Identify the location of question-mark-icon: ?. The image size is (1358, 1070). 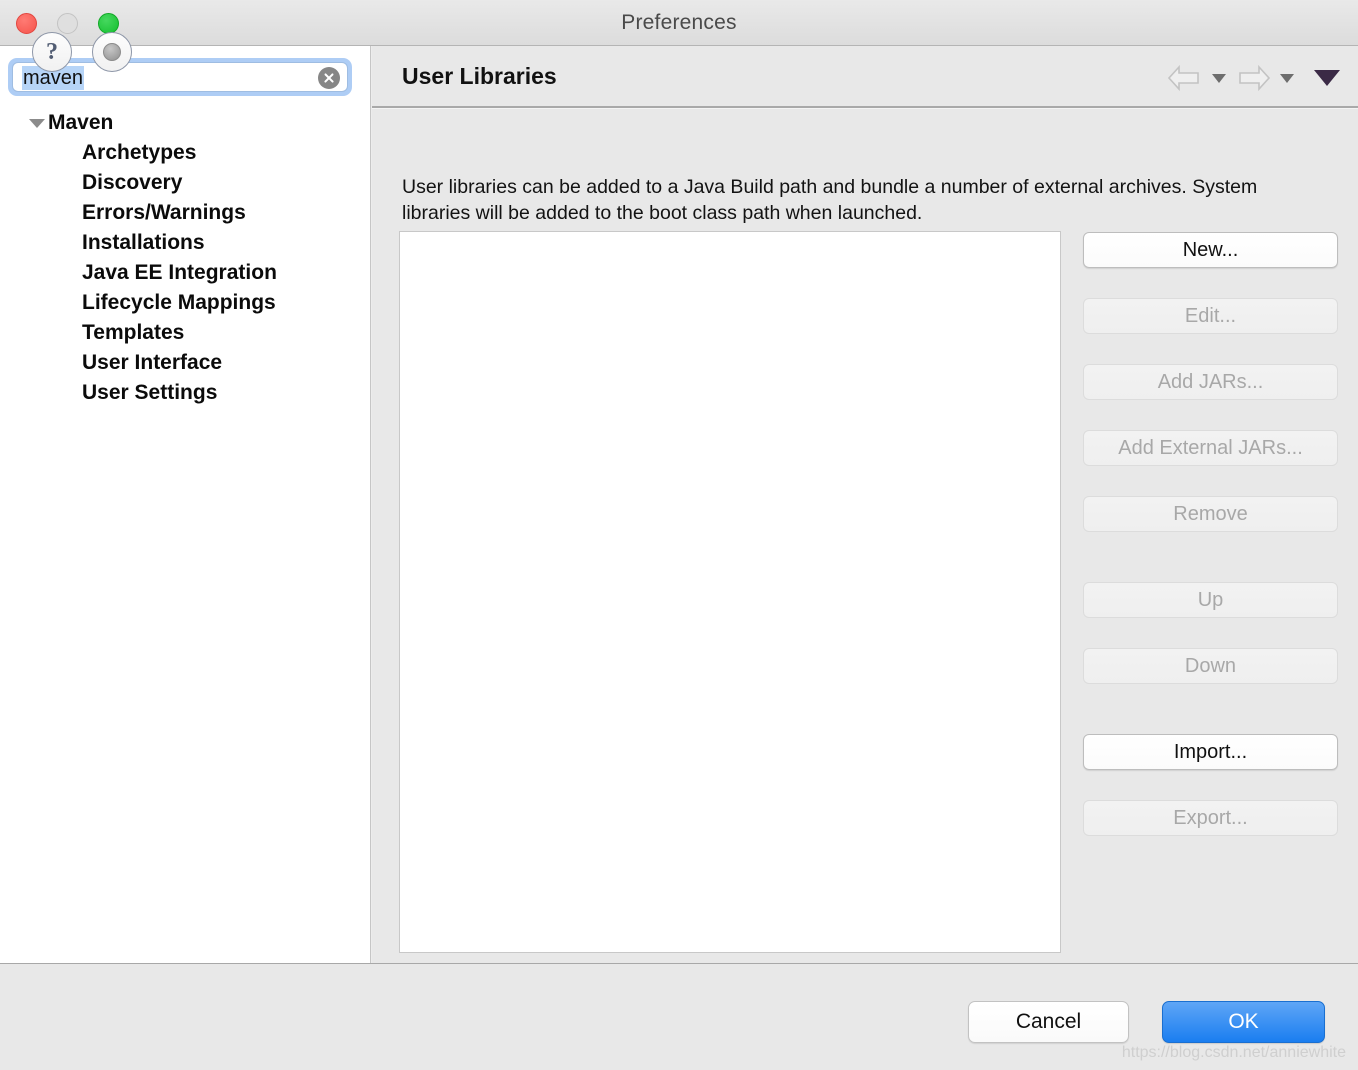
(52, 52).